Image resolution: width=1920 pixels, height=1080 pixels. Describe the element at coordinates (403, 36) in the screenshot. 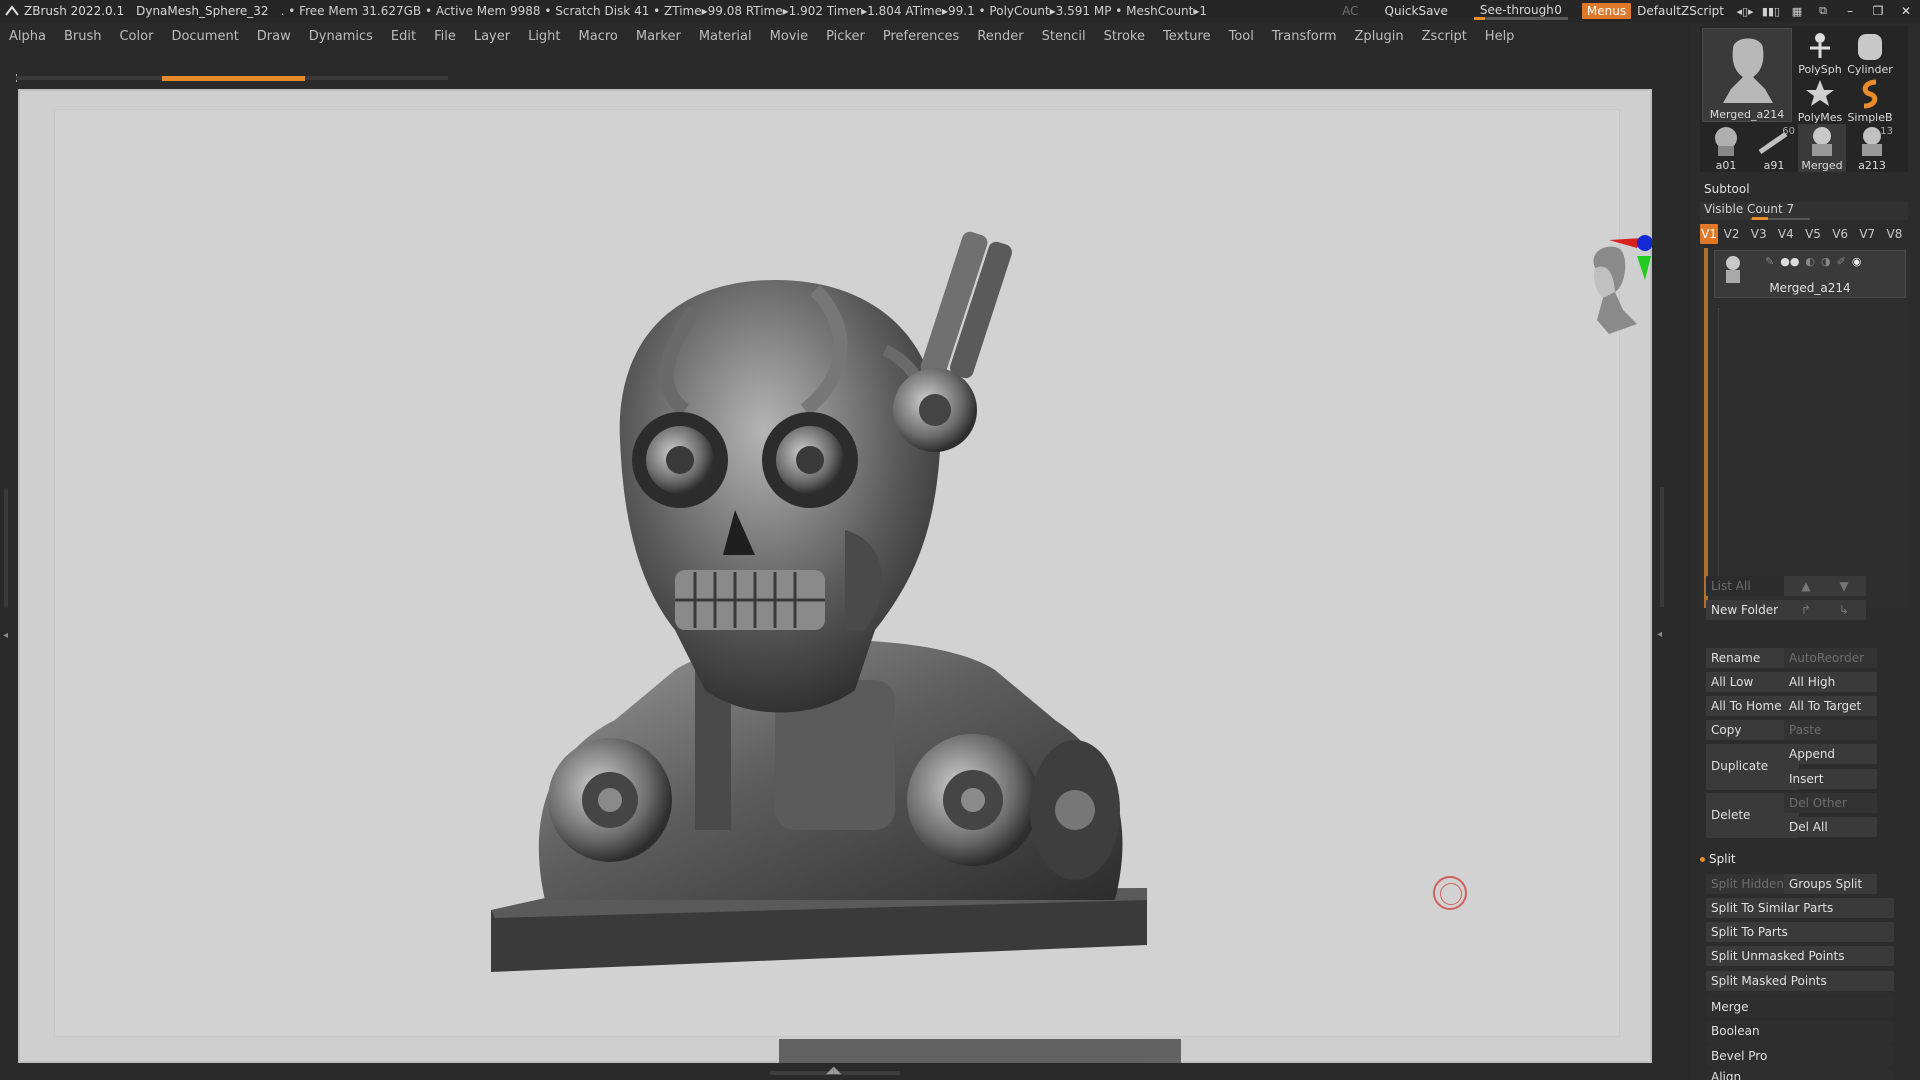

I see `menu-edit: Edit` at that location.